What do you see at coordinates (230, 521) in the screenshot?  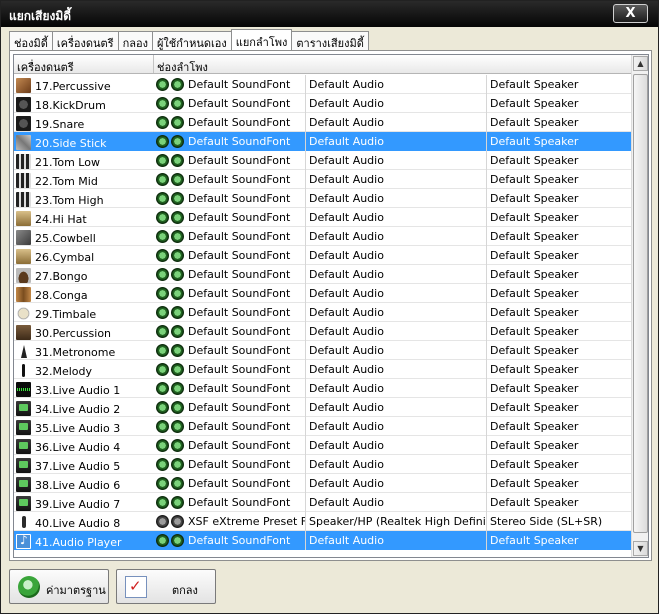 I see `soundfont-cell: XSF eXtreme Preset Ful` at bounding box center [230, 521].